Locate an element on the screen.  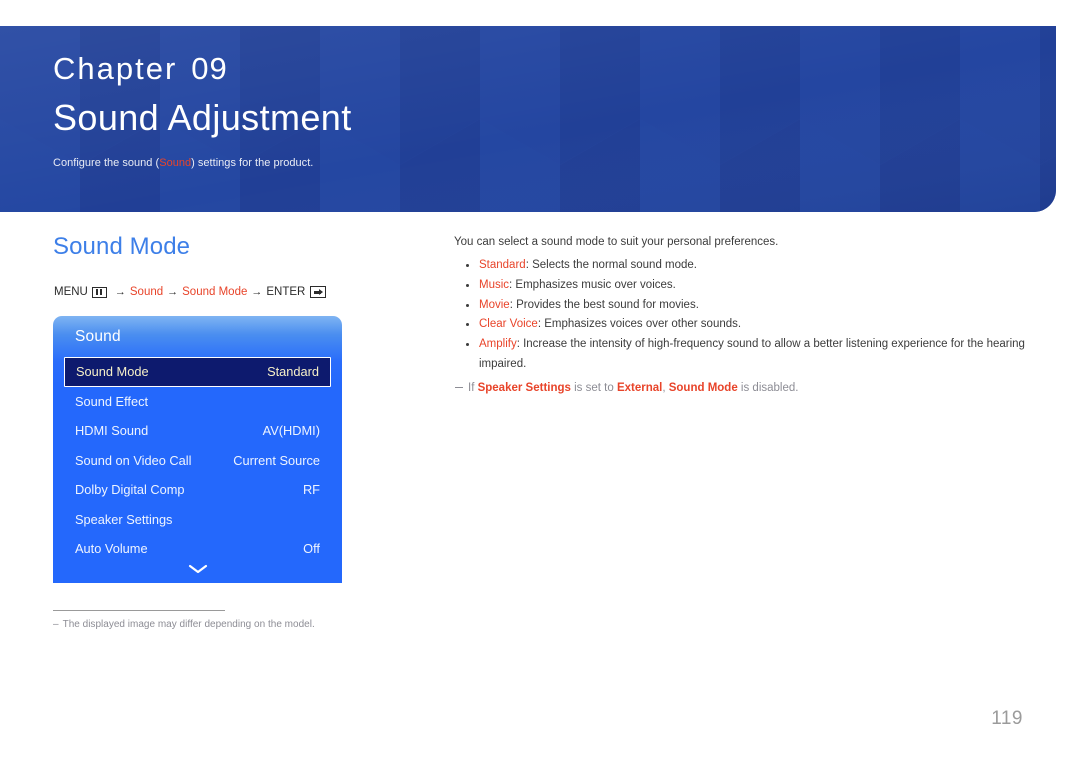
chevron-down-icon is located at coordinates (197, 569).